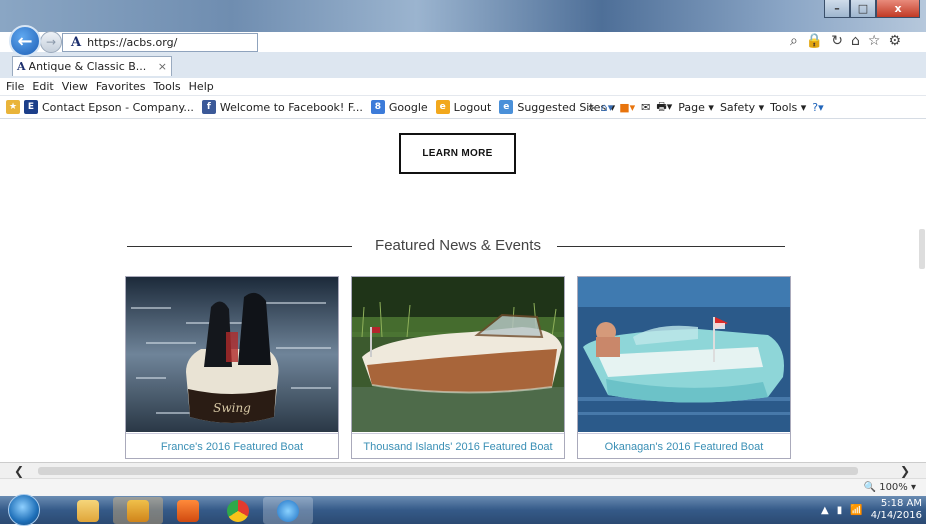 The height and width of the screenshot is (526, 926). What do you see at coordinates (845, 41) in the screenshot?
I see `nav-right-icons: ⌕ 🔒 ↻ ⌂ ☆ ⚙` at bounding box center [845, 41].